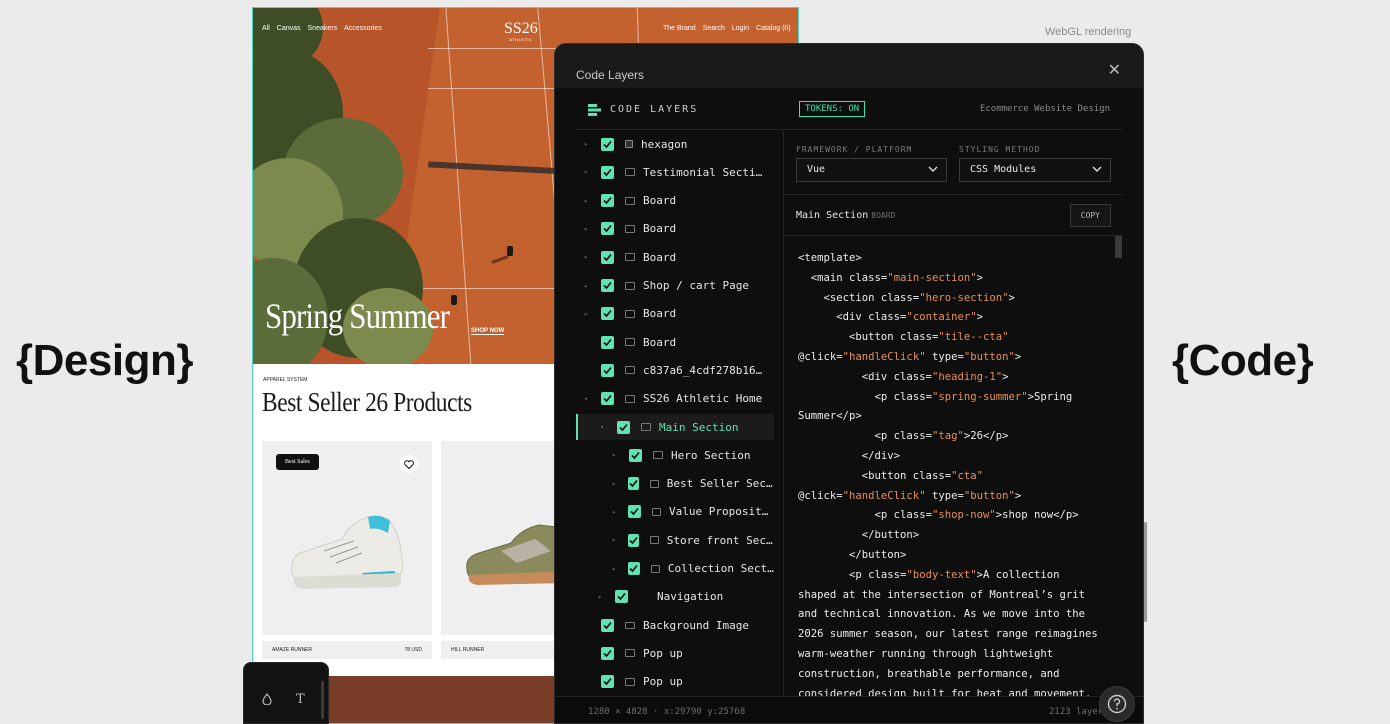  Describe the element at coordinates (871, 170) in the screenshot. I see `framework-select: Vue` at that location.